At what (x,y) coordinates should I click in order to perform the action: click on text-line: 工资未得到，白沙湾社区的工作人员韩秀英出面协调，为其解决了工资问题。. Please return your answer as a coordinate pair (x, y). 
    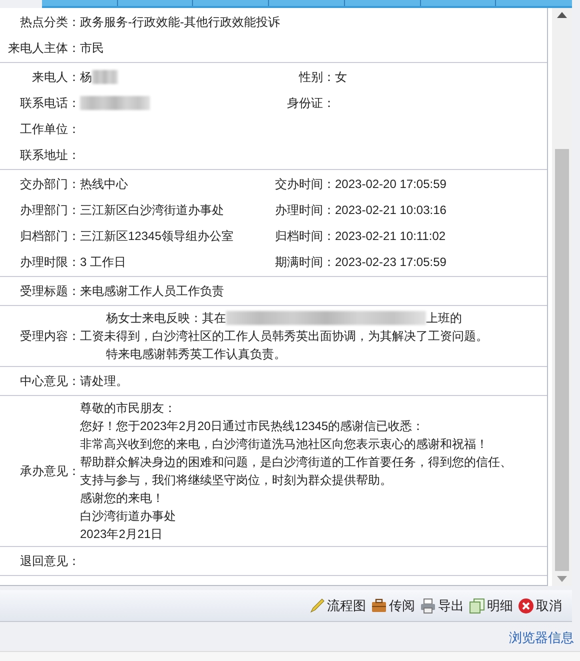
    Looking at the image, I should click on (284, 336).